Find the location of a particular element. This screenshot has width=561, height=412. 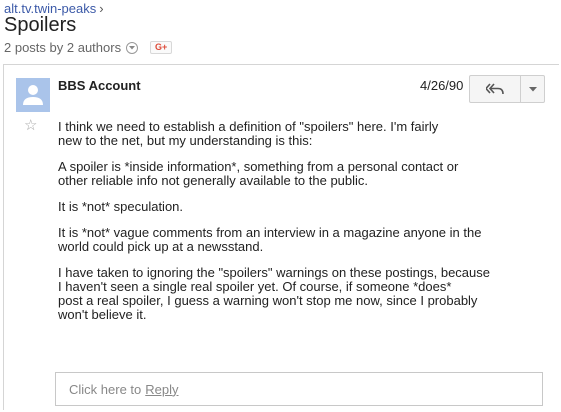

chevron-down-icon is located at coordinates (532, 88).